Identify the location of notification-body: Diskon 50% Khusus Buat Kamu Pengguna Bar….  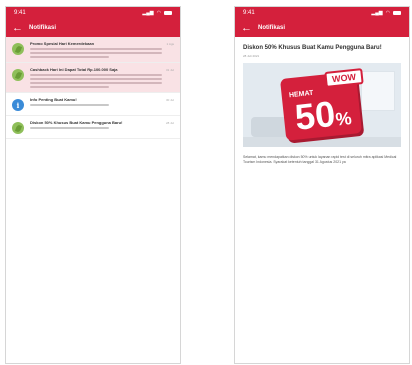
(102, 127).